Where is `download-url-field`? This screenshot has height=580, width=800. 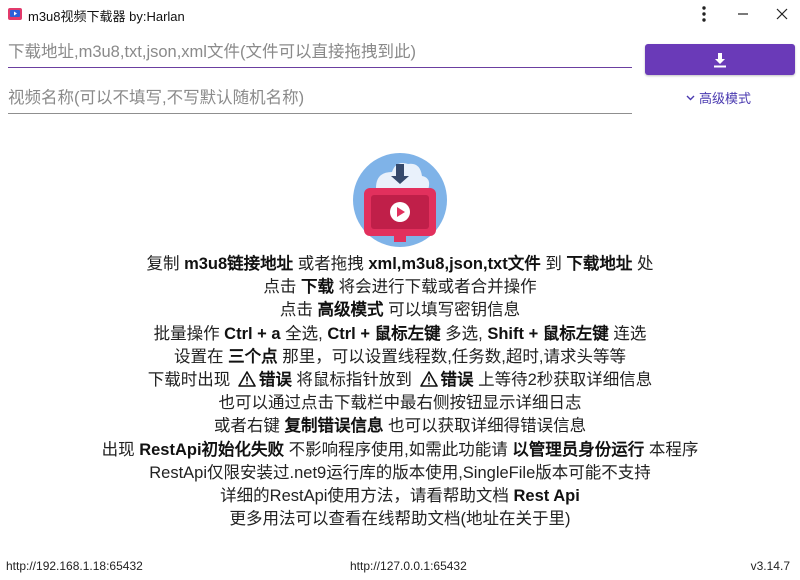
download-url-field is located at coordinates (320, 52).